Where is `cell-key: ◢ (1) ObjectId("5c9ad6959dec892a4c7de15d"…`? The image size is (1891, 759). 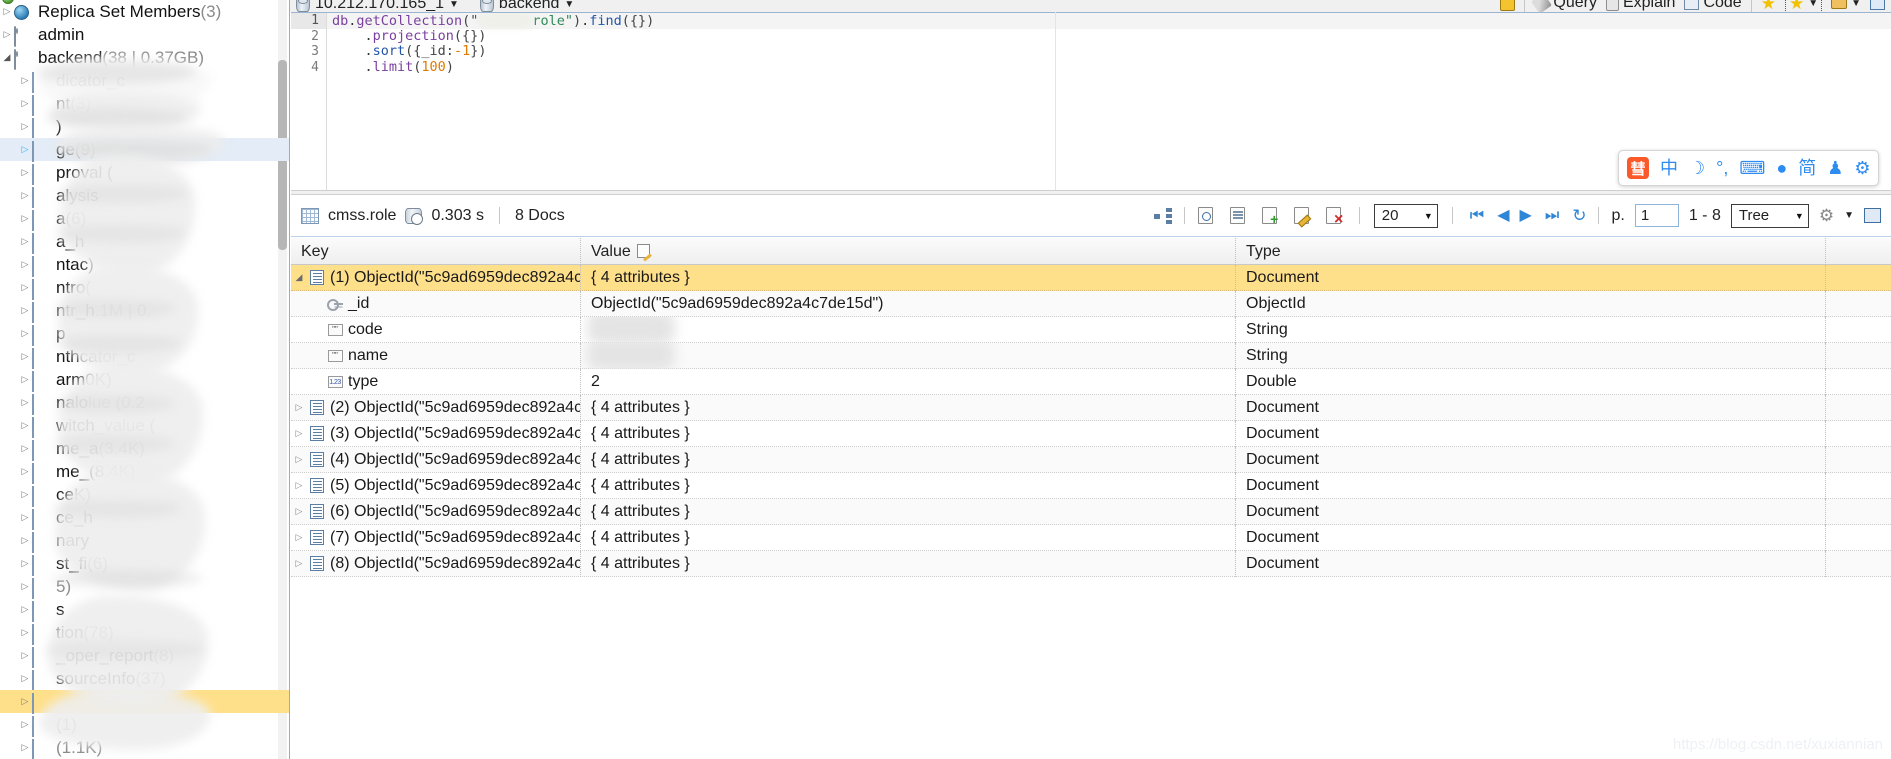
cell-key: ◢ (1) ObjectId("5c9ad6959dec892a4c7de15d"… is located at coordinates (436, 277).